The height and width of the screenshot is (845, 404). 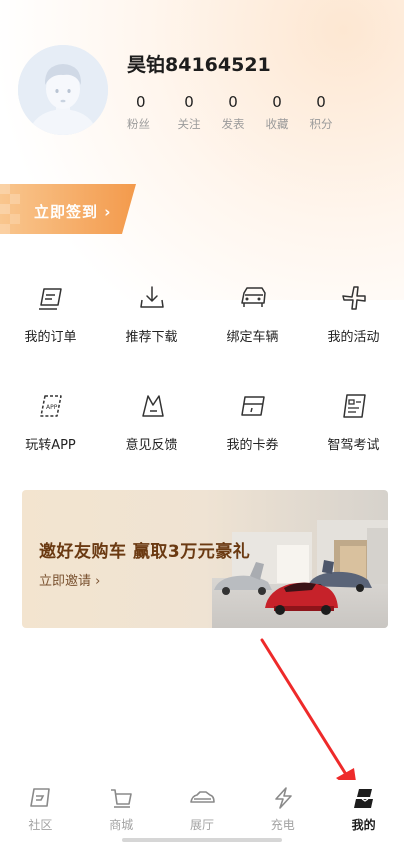 What do you see at coordinates (321, 124) in the screenshot?
I see `stat-label: 积分` at bounding box center [321, 124].